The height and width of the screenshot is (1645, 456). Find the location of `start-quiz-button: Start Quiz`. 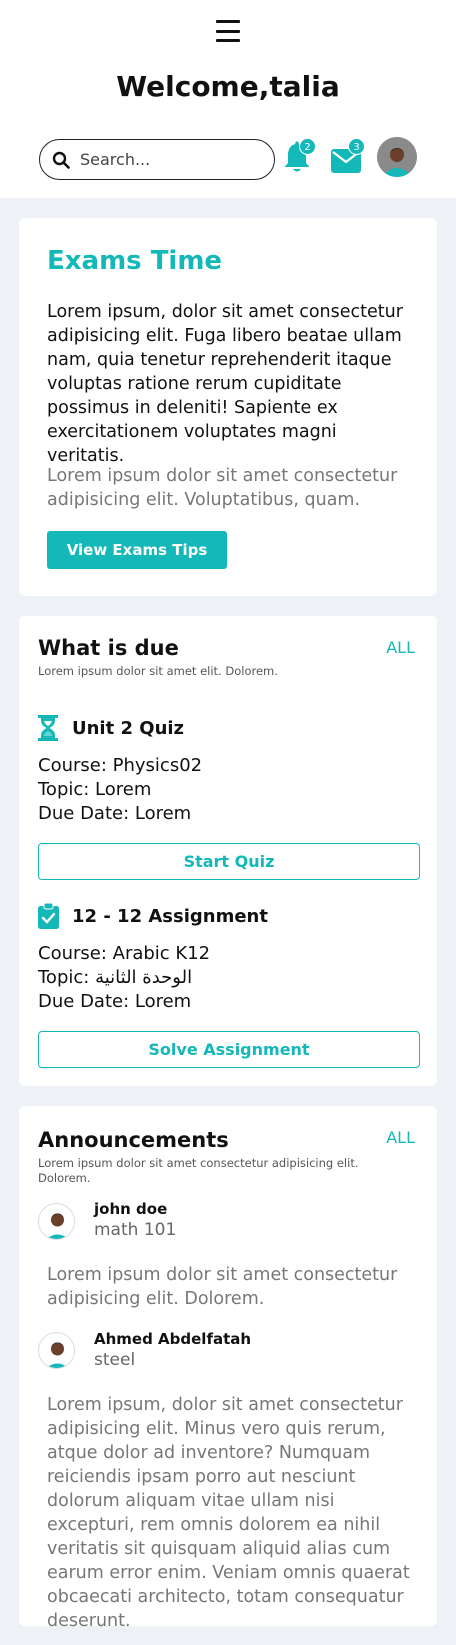

start-quiz-button: Start Quiz is located at coordinates (229, 861).